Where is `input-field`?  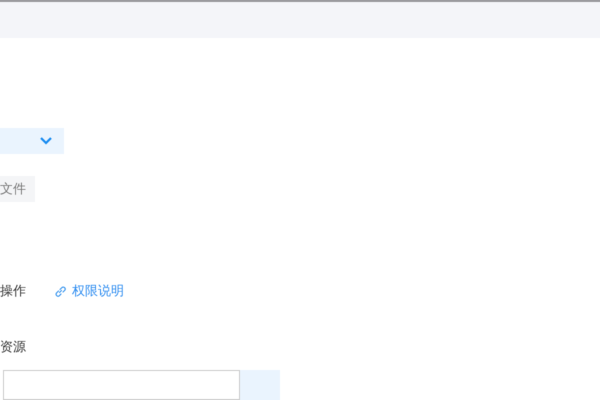
input-field is located at coordinates (121, 385).